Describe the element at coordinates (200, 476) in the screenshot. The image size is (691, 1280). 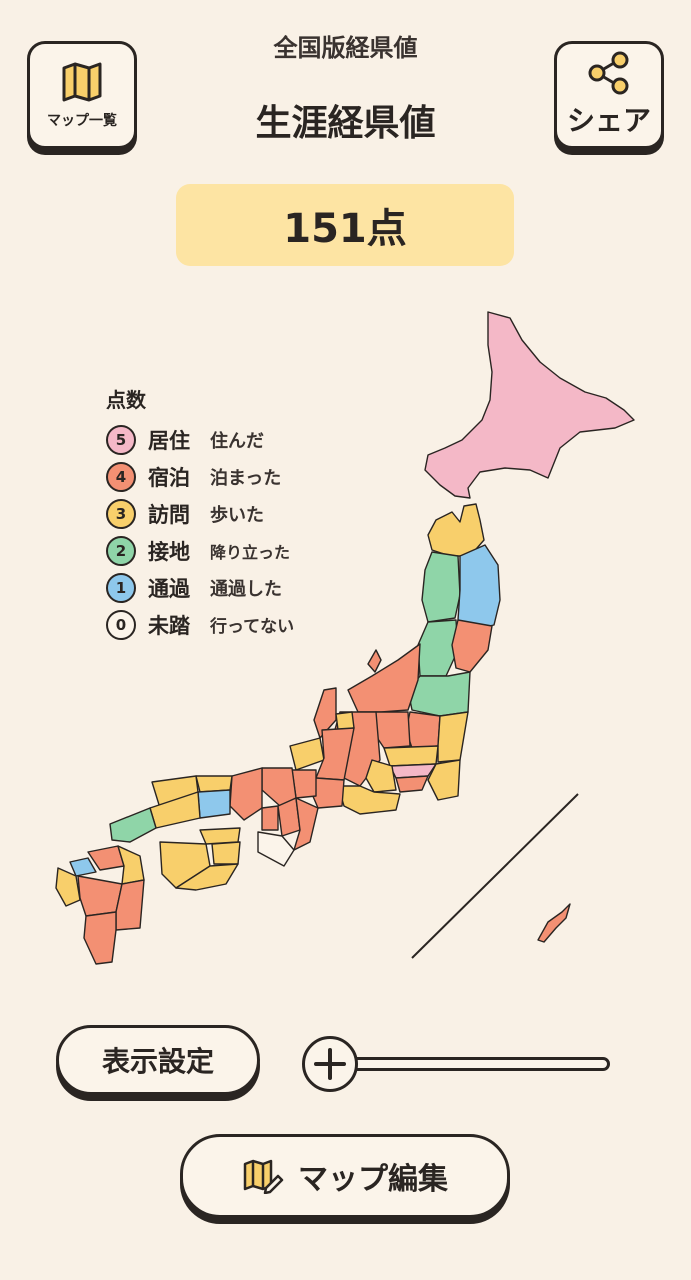
I see `legend-item: 4 宿泊 泊まった` at that location.